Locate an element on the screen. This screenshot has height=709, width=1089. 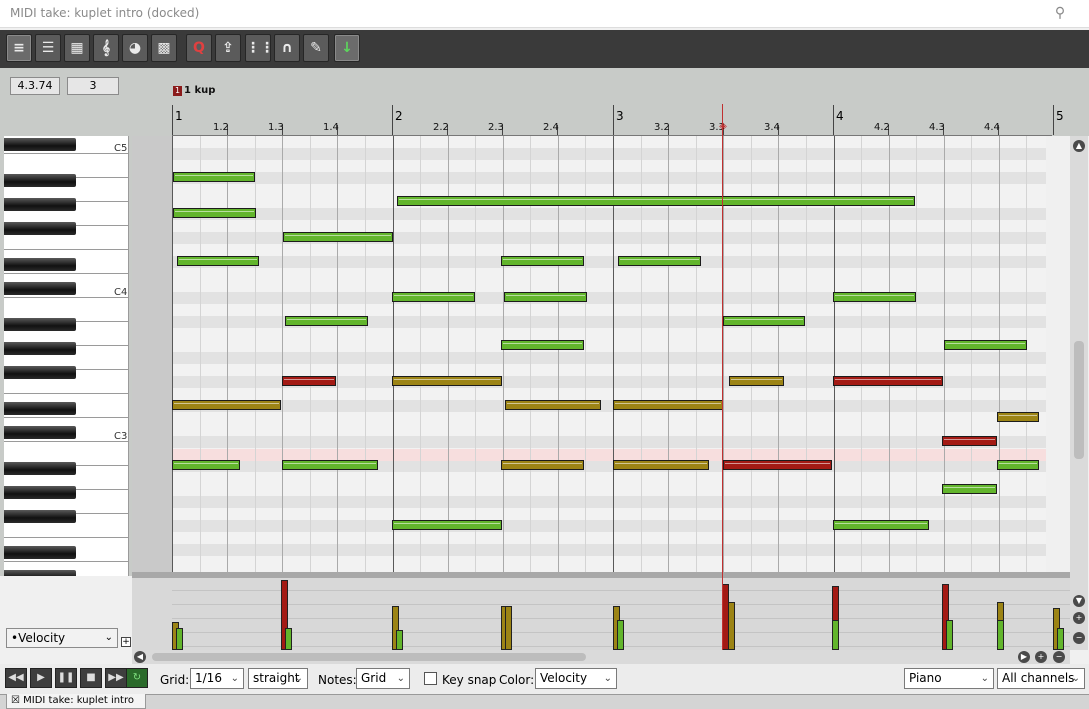
vertical-scrollbar: ▲ ▼ + − is located at coordinates (1079, 393).